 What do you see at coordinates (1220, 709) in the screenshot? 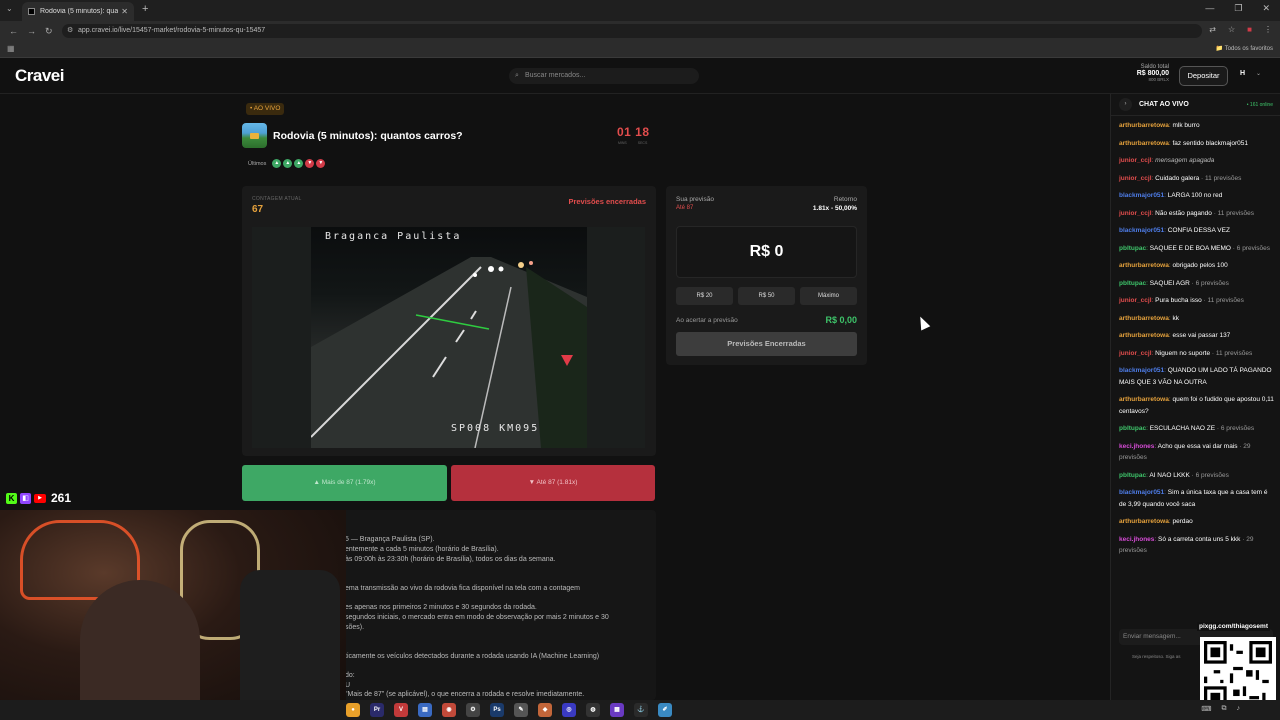
I see `system-tray: ⌨ ⧉ ♪` at bounding box center [1220, 709].